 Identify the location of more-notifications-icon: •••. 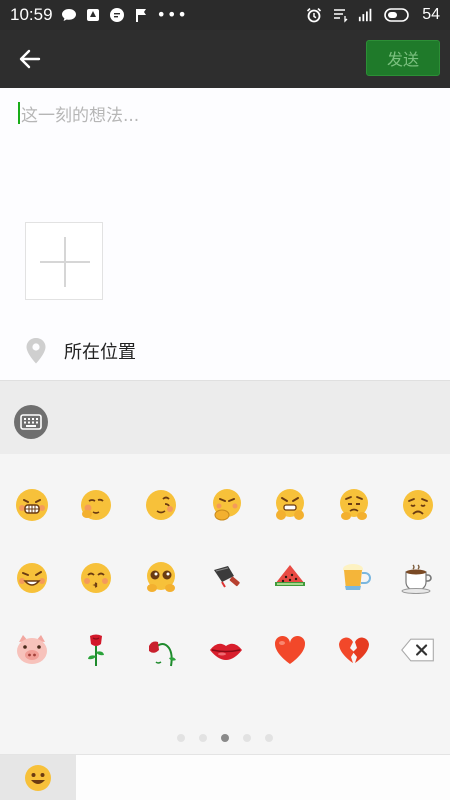
(172, 14).